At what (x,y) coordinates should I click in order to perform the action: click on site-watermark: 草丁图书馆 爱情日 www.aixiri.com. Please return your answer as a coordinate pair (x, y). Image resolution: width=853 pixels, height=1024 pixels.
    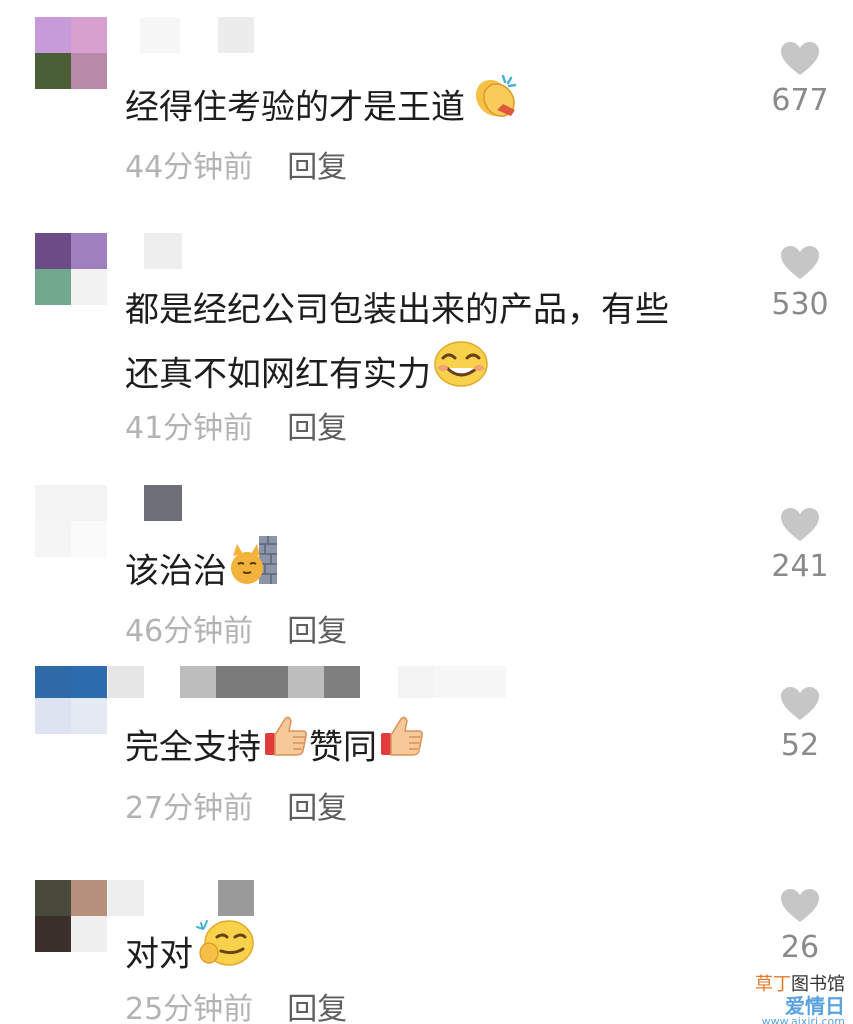
    Looking at the image, I should click on (790, 999).